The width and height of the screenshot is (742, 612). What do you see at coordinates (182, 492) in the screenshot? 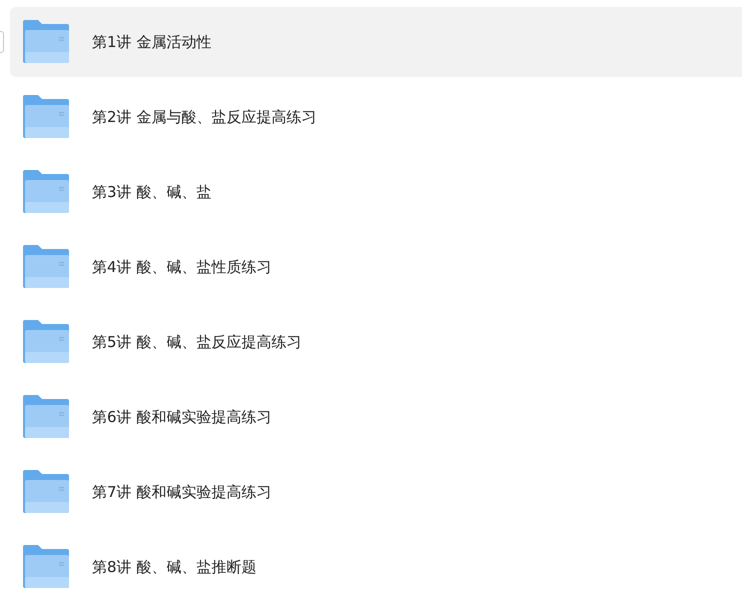
I see `folder-name: 第7讲 酸和碱实验提高练习` at bounding box center [182, 492].